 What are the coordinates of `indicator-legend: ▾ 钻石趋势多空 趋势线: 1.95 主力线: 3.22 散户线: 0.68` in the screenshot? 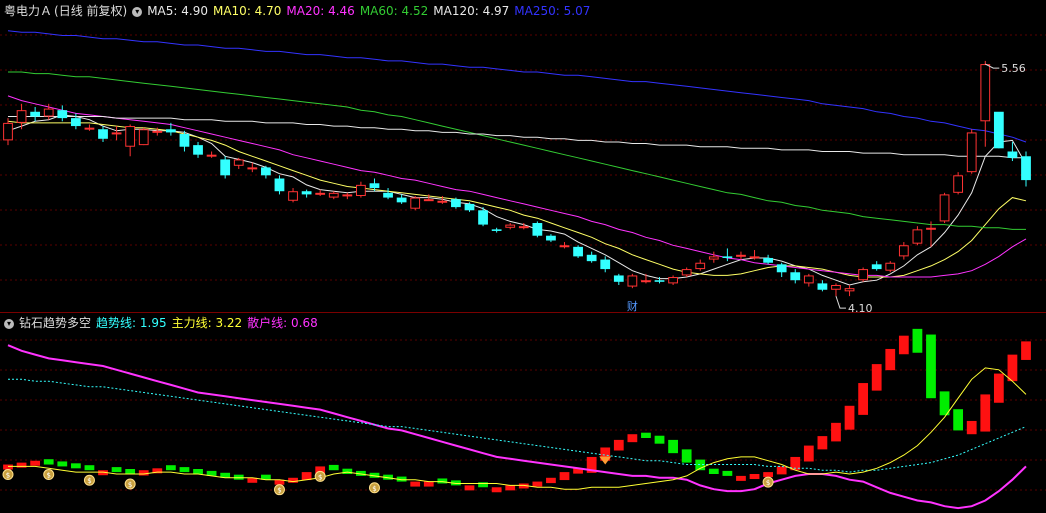 It's located at (163, 323).